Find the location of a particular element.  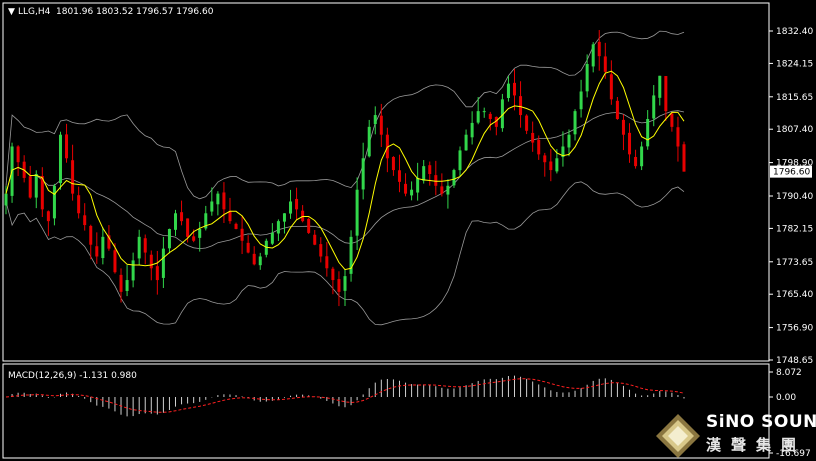

price-tick-label: 1824.15 is located at coordinates (794, 64).